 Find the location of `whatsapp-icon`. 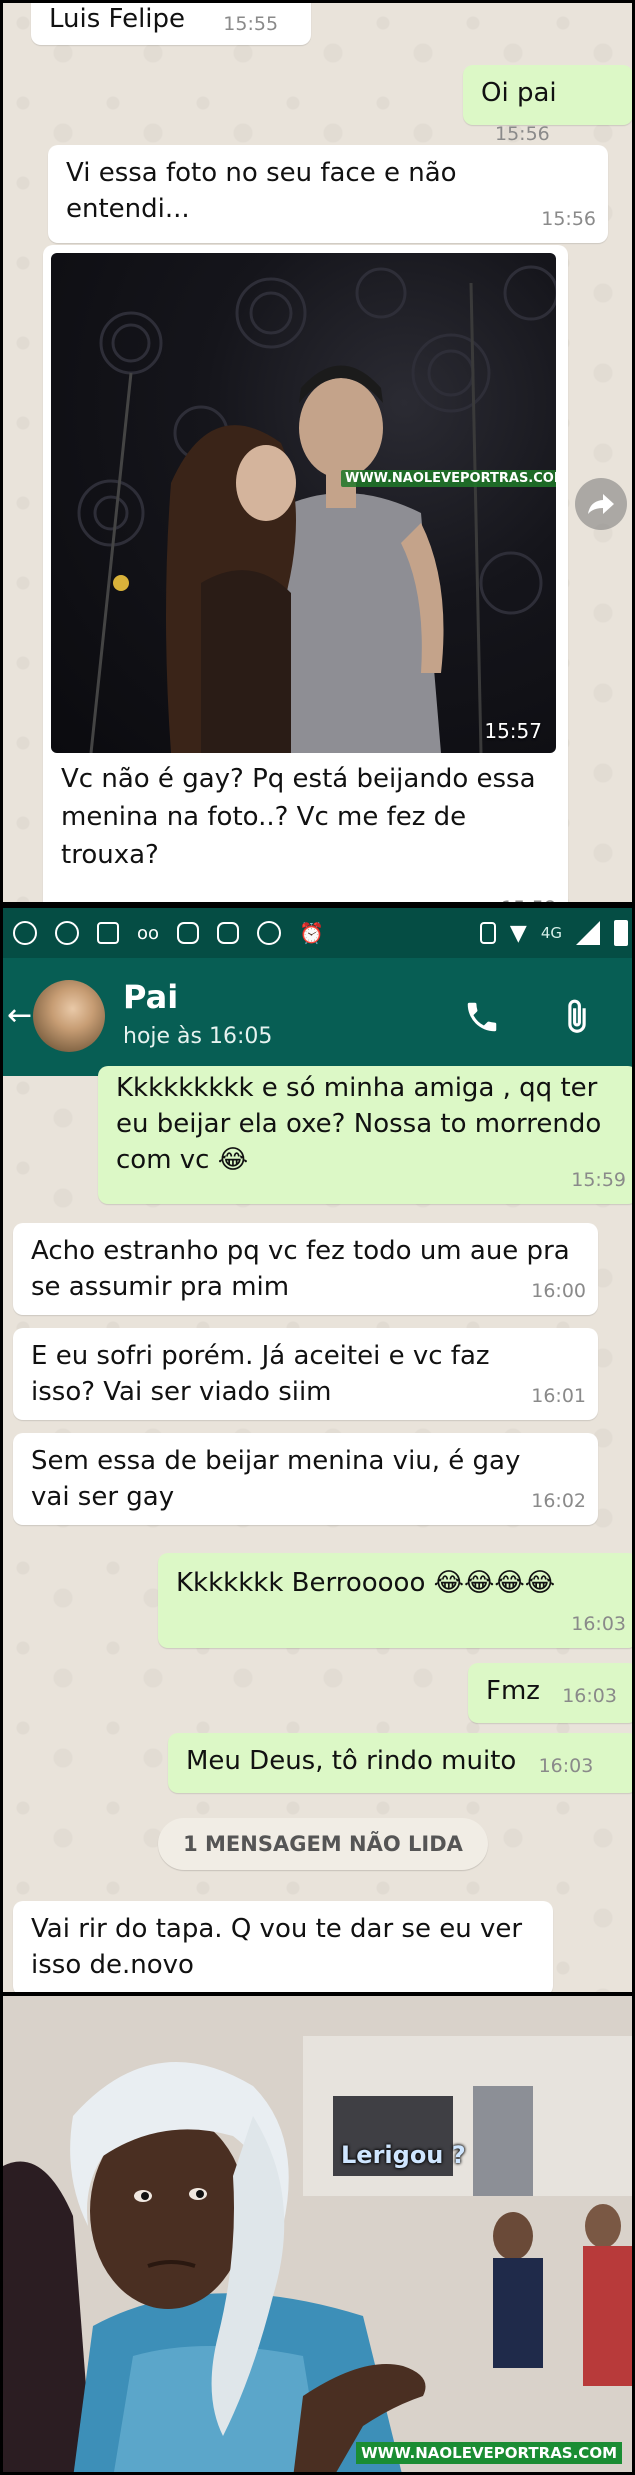

whatsapp-icon is located at coordinates (269, 933).